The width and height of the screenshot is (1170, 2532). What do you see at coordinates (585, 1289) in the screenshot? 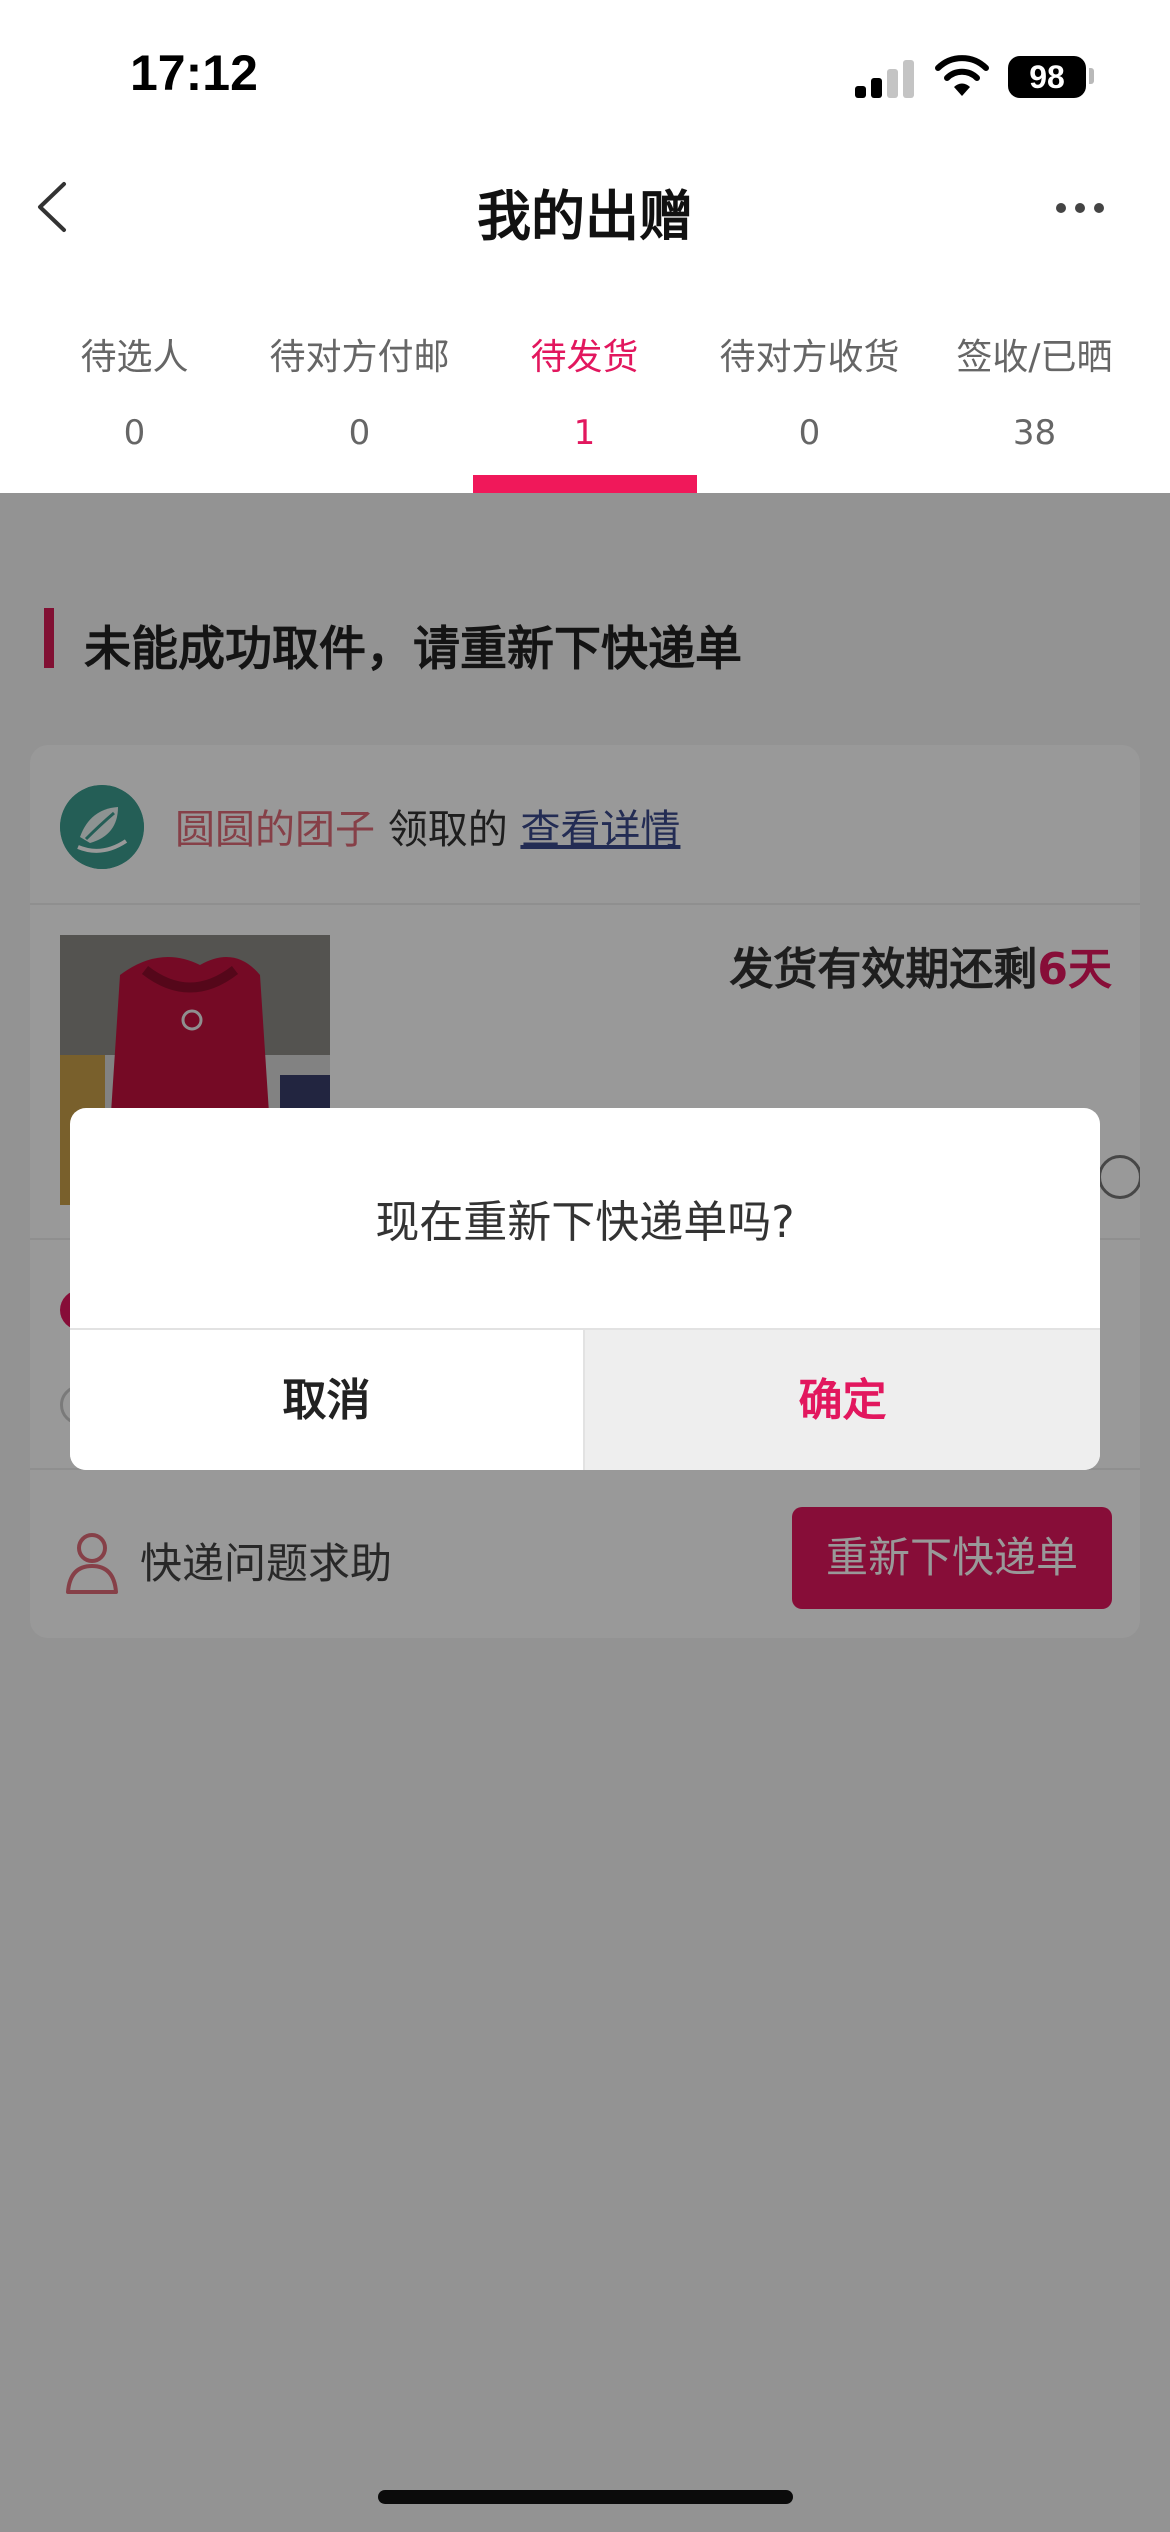
I see `confirm-dialog: 现在重新下快递单吗? 取消 确定` at bounding box center [585, 1289].